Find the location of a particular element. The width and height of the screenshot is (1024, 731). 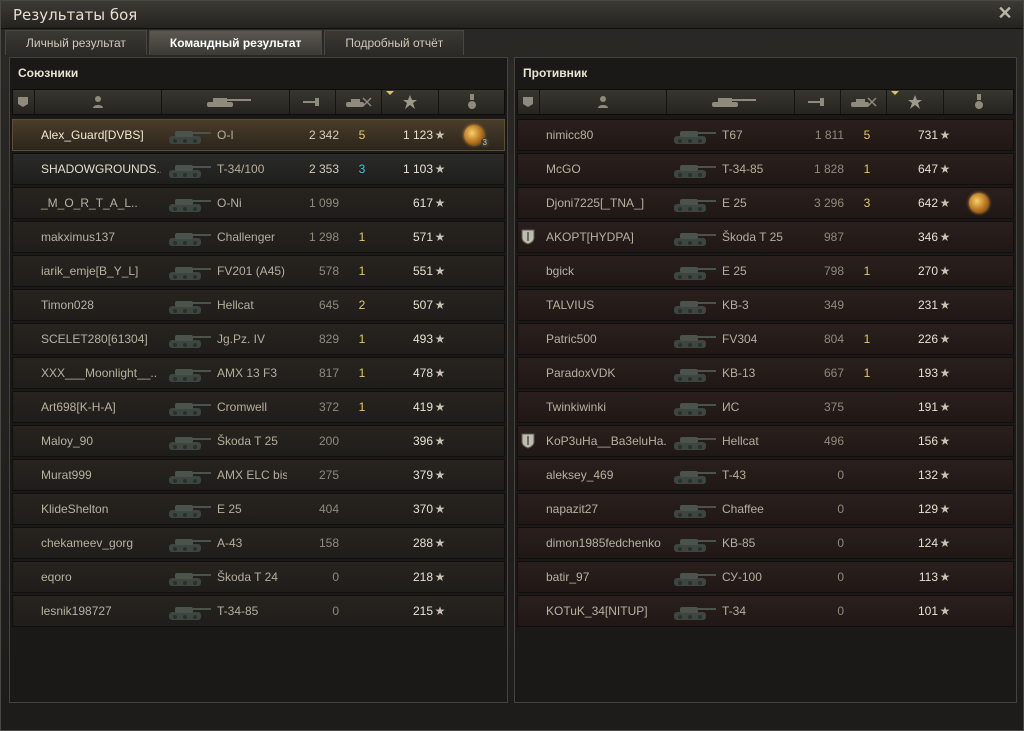

player-name: KlideShelton is located at coordinates (97, 509).